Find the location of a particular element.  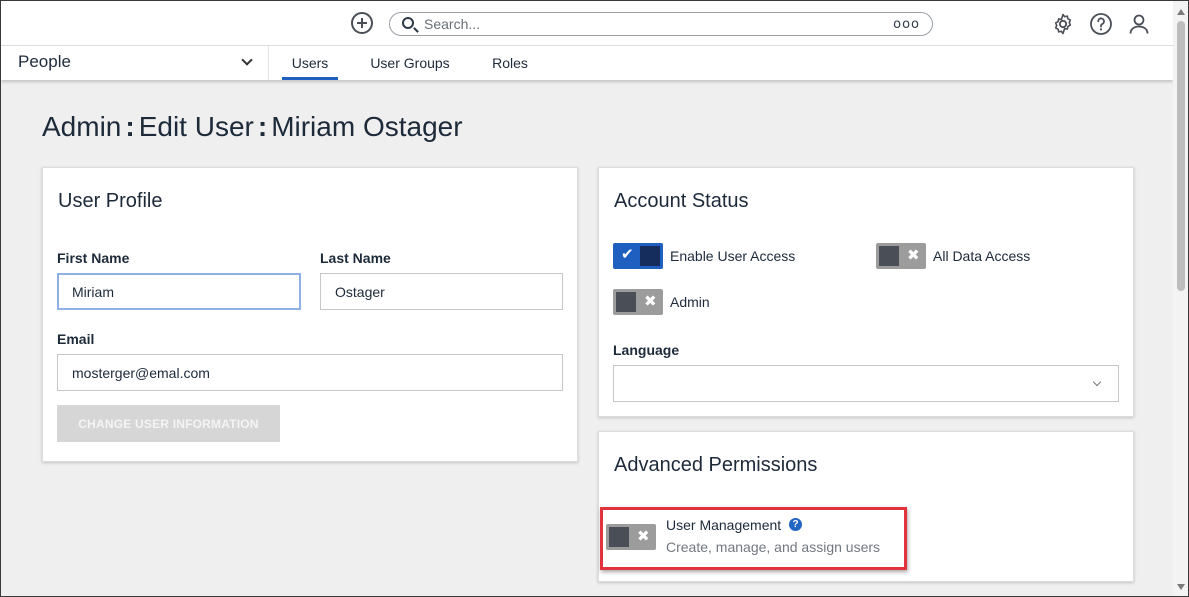

module-select: People is located at coordinates (135, 63).